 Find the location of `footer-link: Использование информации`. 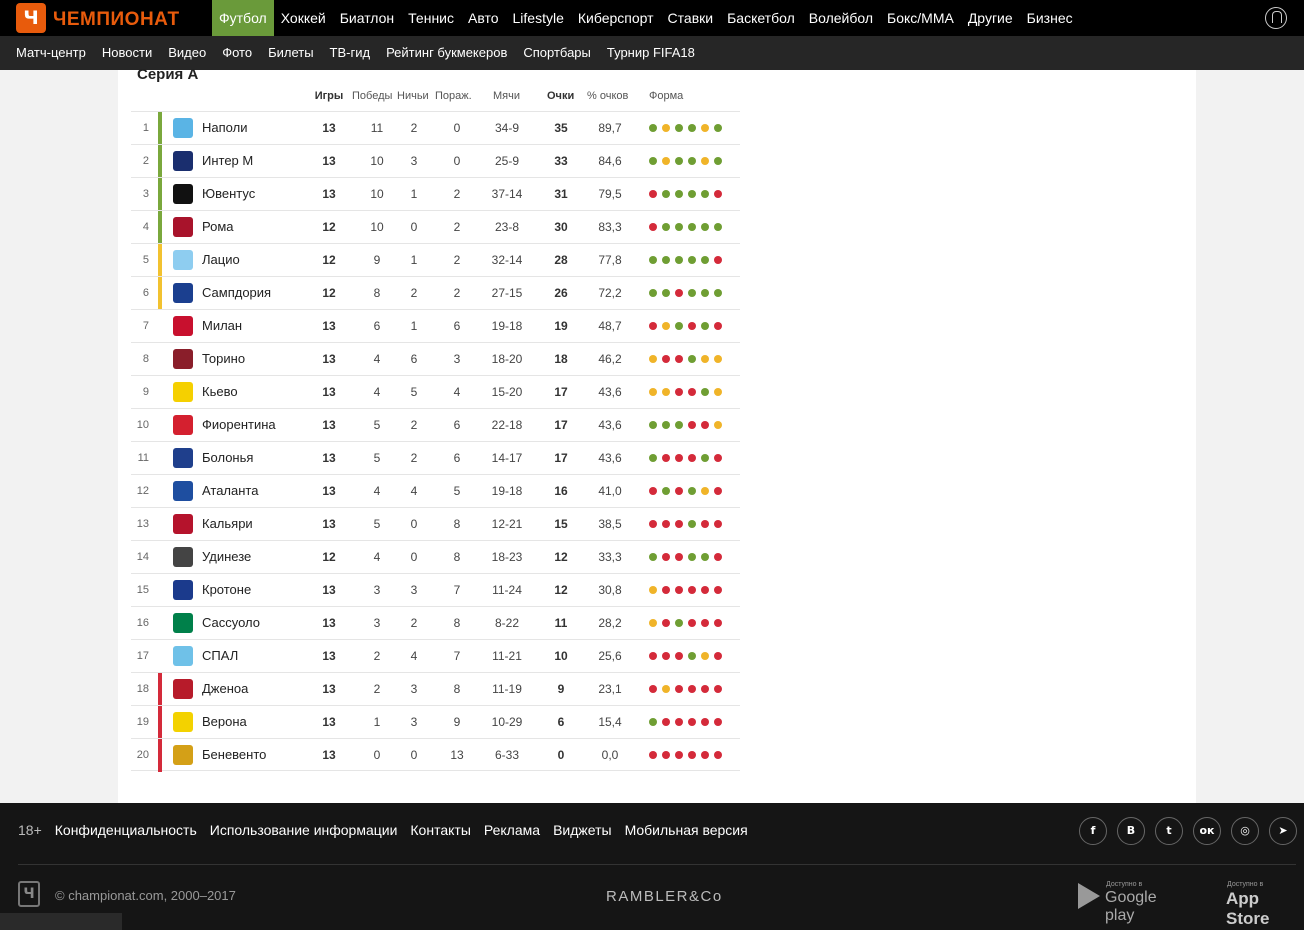

footer-link: Использование информации is located at coordinates (304, 830).